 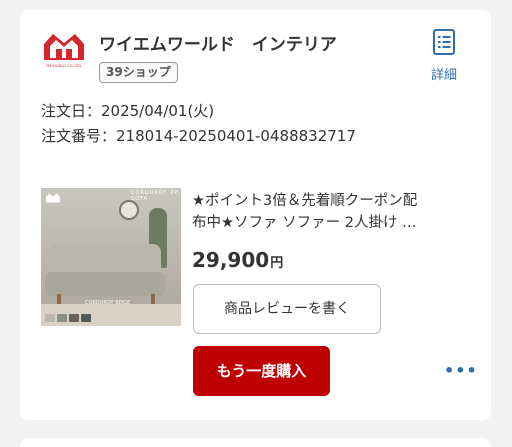 I want to click on image-logo-icon, so click(x=53, y=198).